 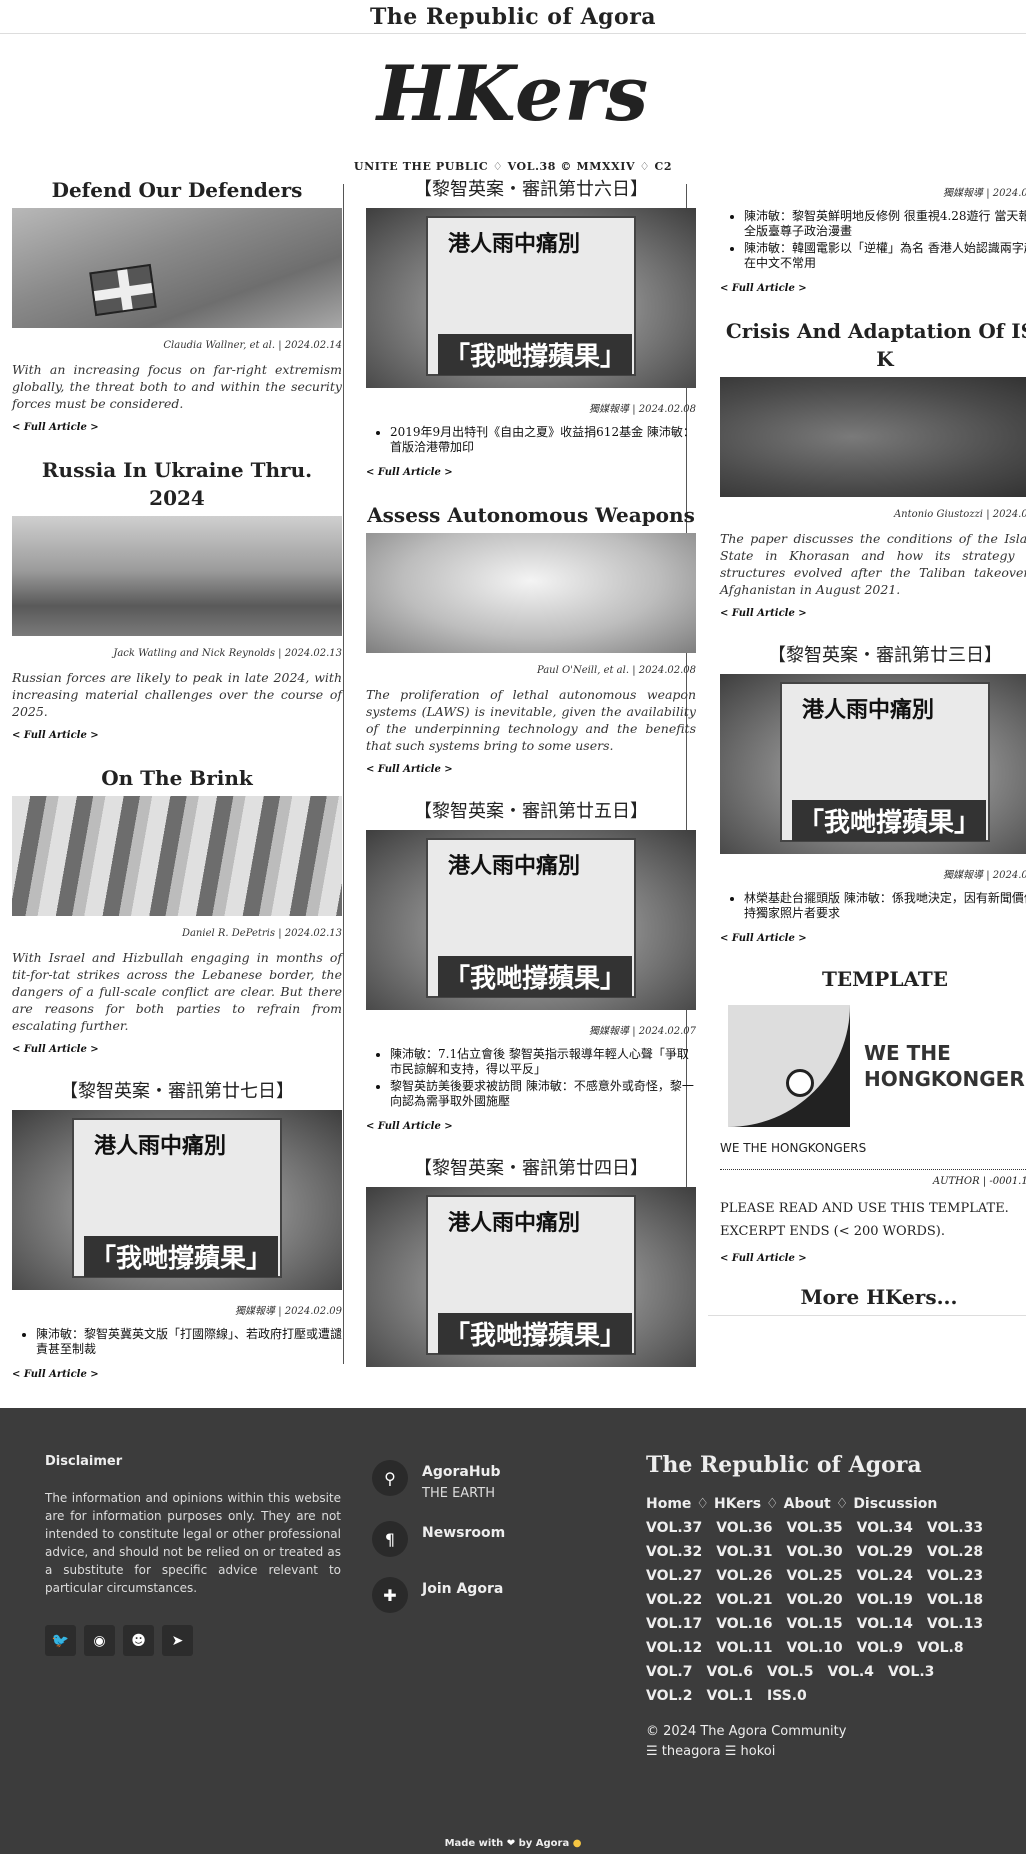 I want to click on article-title: Assess Autonomous Weapons, so click(x=531, y=515).